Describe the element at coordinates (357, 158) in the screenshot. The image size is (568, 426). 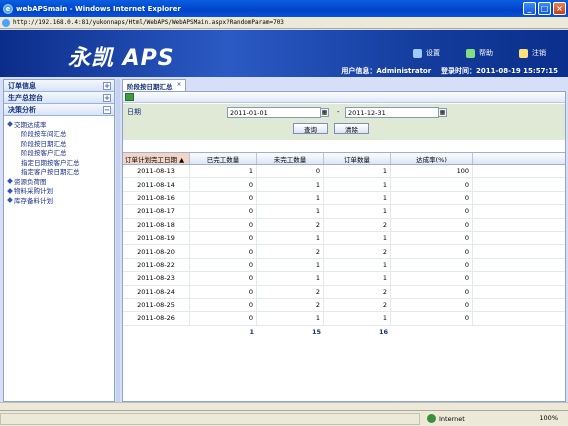
I see `header-order-qty: 订单数量` at that location.